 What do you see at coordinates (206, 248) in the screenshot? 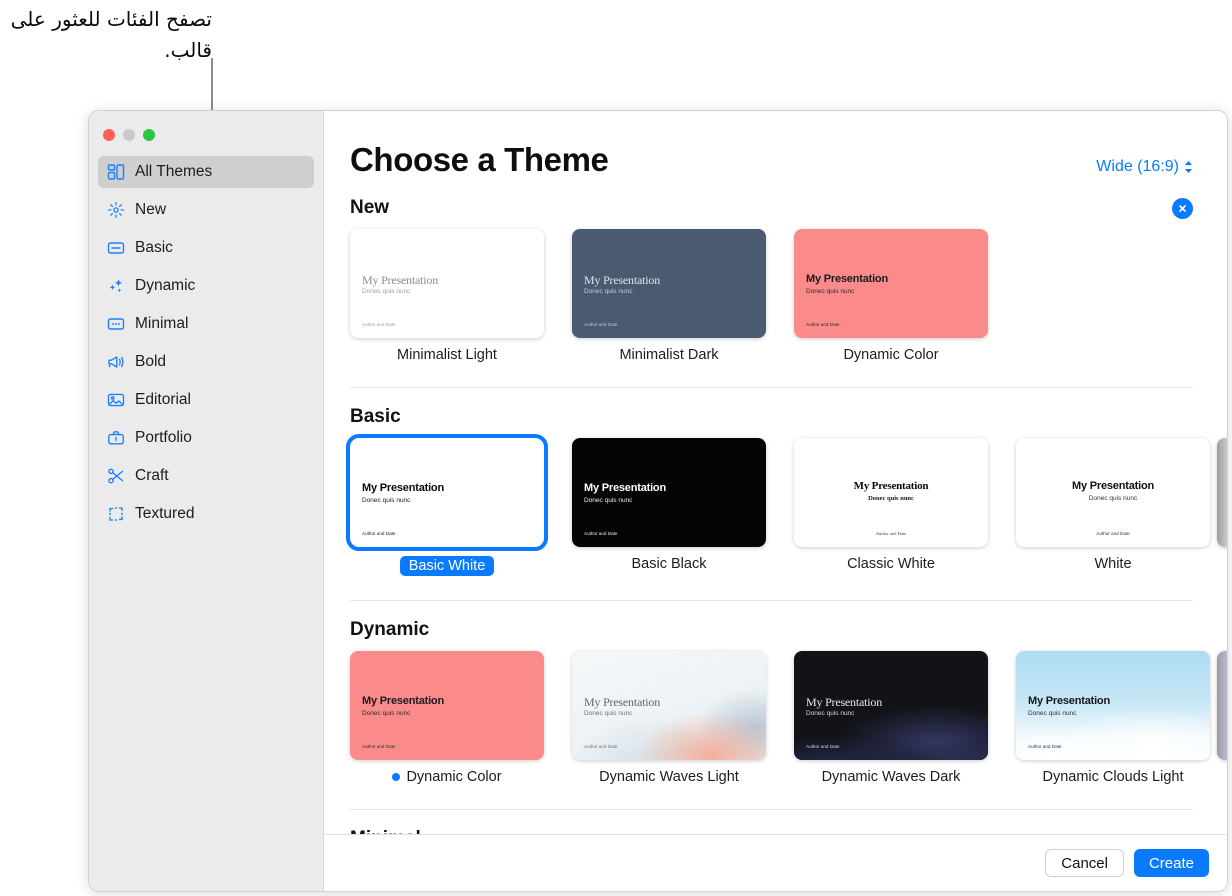
I see `sidebar-item-basic: Basic` at bounding box center [206, 248].